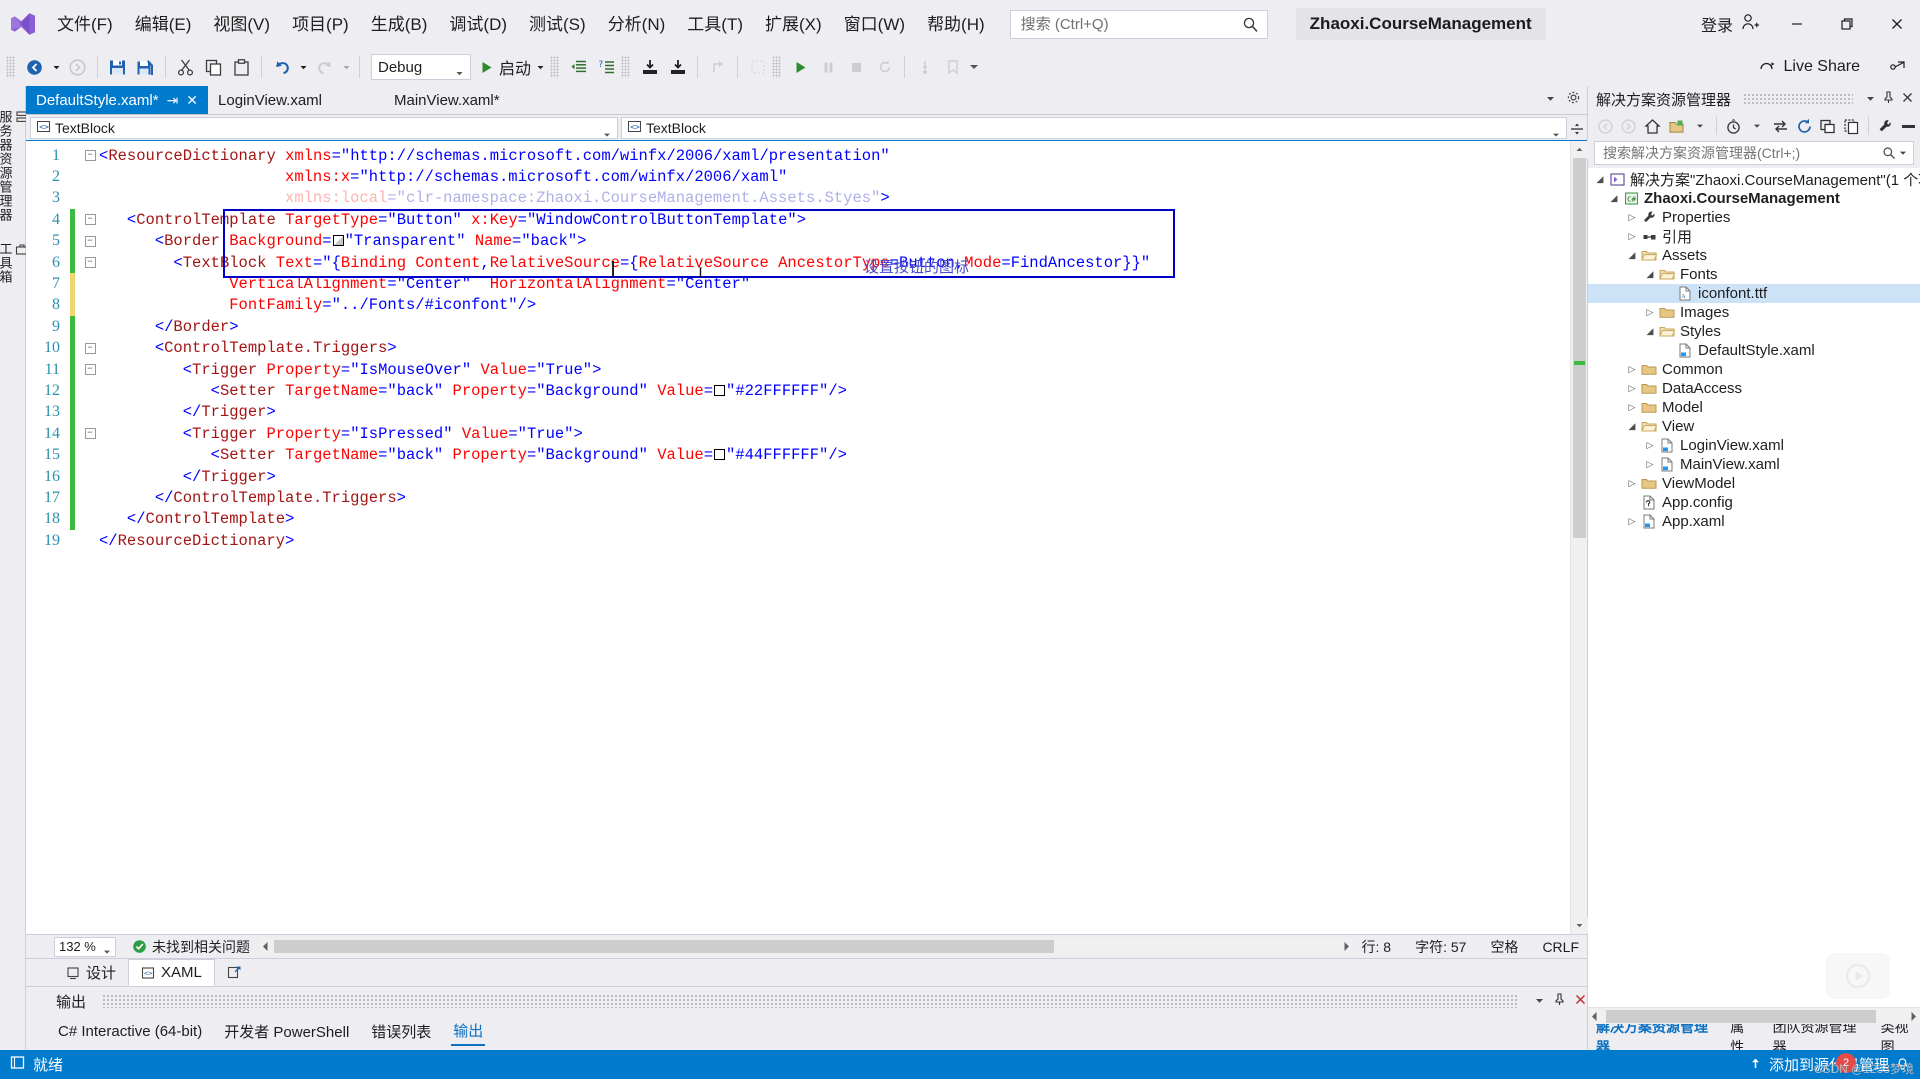 The image size is (1920, 1079). What do you see at coordinates (399, 24) in the screenshot?
I see `menu-item-build: 生成(B)` at bounding box center [399, 24].